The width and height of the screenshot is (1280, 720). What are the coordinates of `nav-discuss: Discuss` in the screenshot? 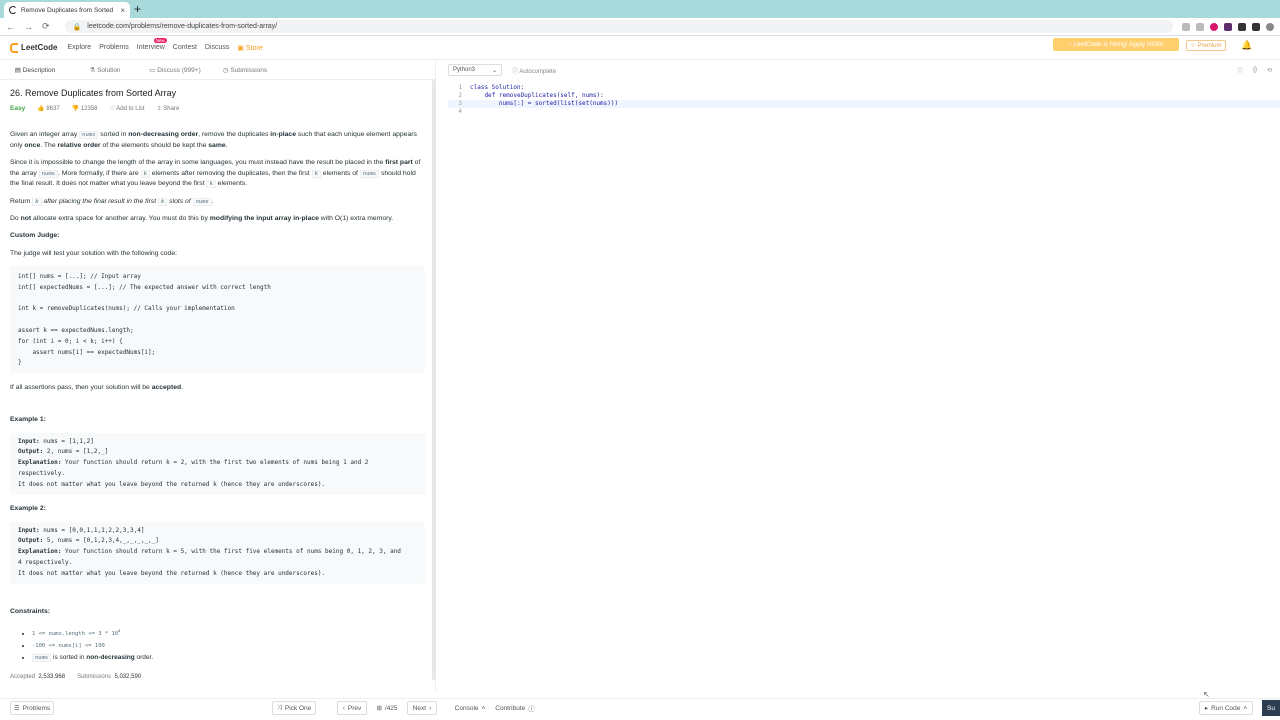 It's located at (217, 47).